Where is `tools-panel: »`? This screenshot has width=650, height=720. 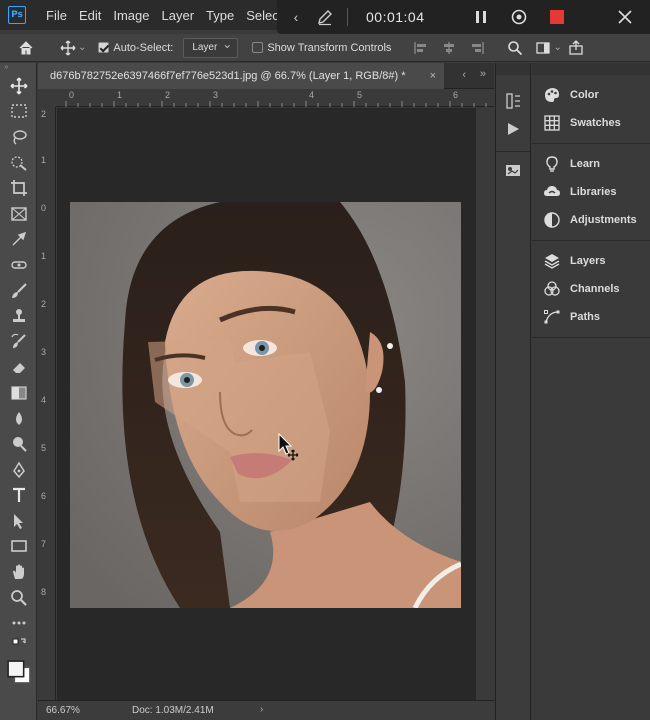
tools-panel: » is located at coordinates (18, 391).